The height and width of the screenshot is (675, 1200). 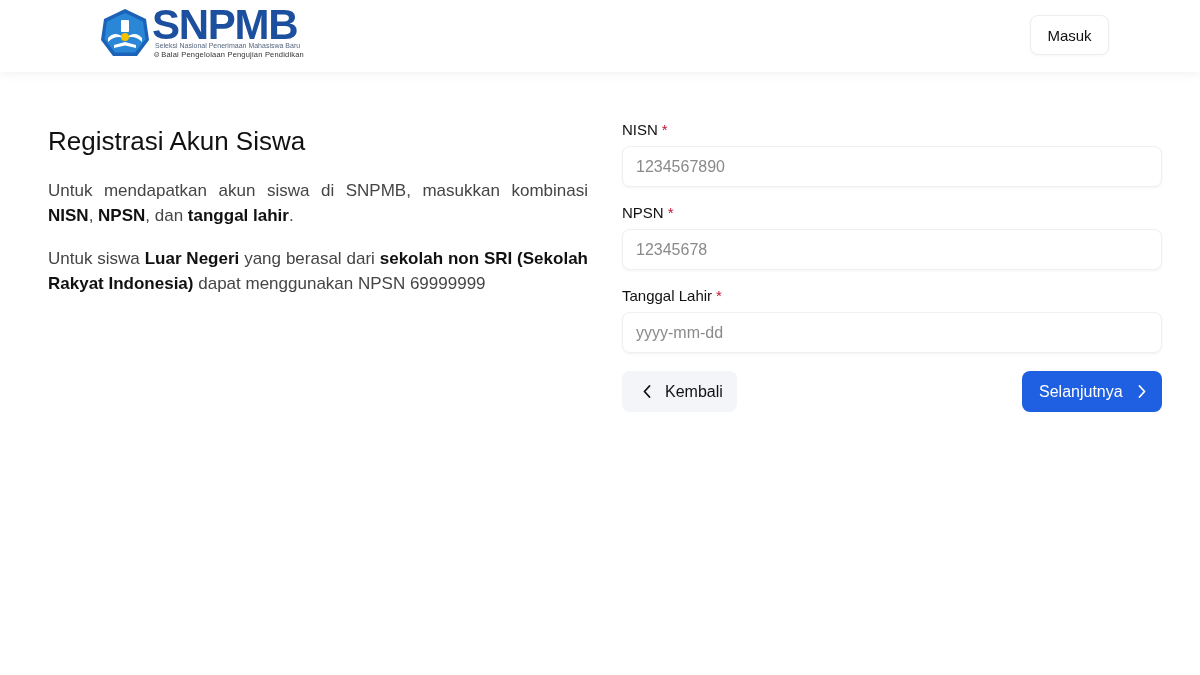 I want to click on logo-wordmark: SNPMB, so click(x=225, y=24).